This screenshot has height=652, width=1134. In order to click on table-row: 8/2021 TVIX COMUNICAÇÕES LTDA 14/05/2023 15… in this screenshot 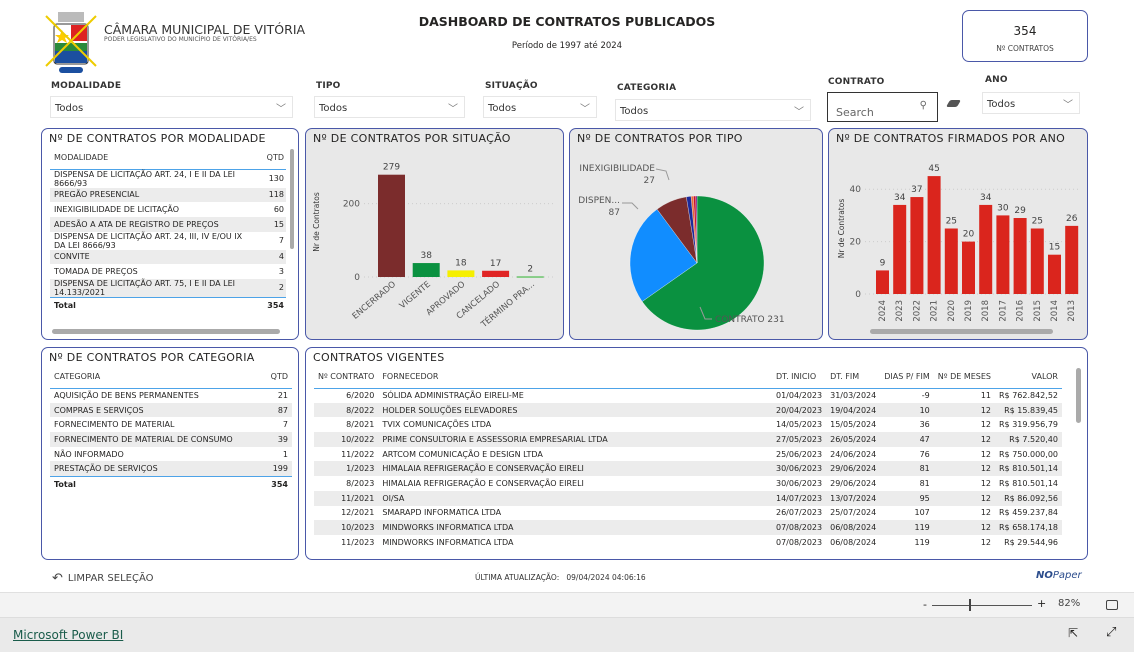, I will do `click(688, 424)`.